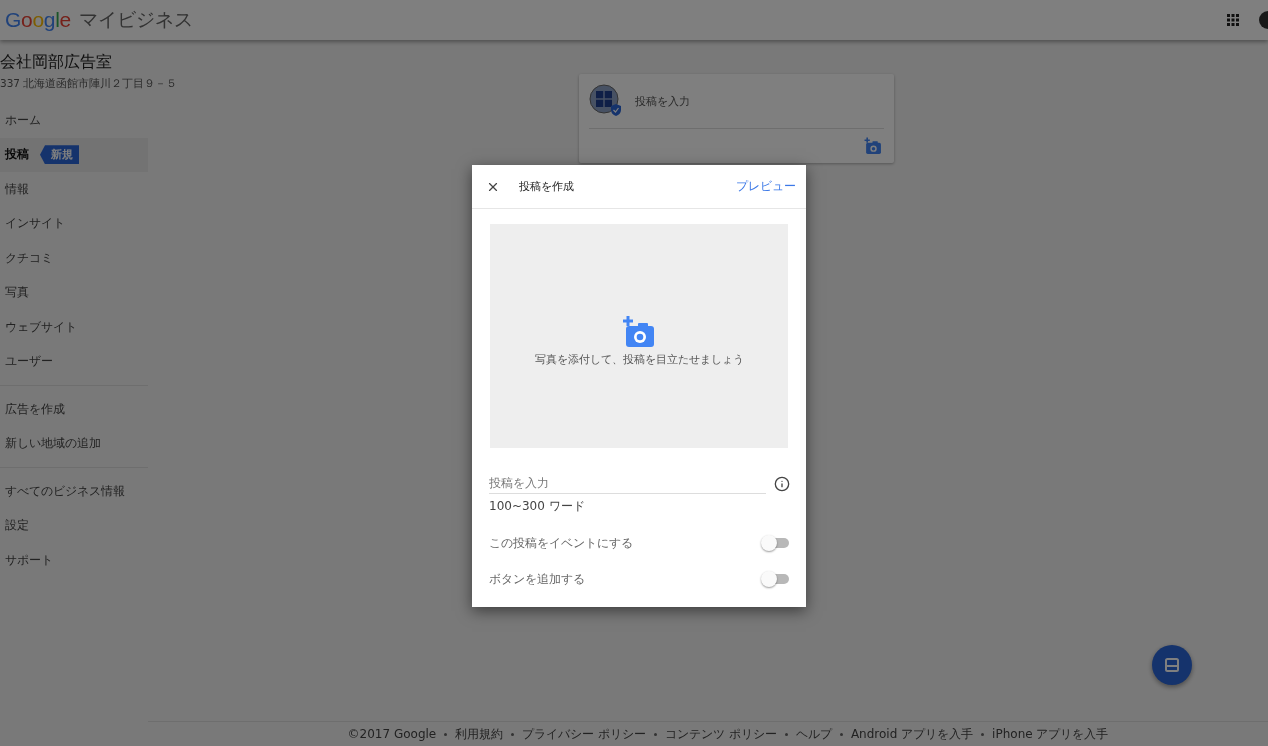 The image size is (1268, 746). I want to click on post-icon, so click(1172, 665).